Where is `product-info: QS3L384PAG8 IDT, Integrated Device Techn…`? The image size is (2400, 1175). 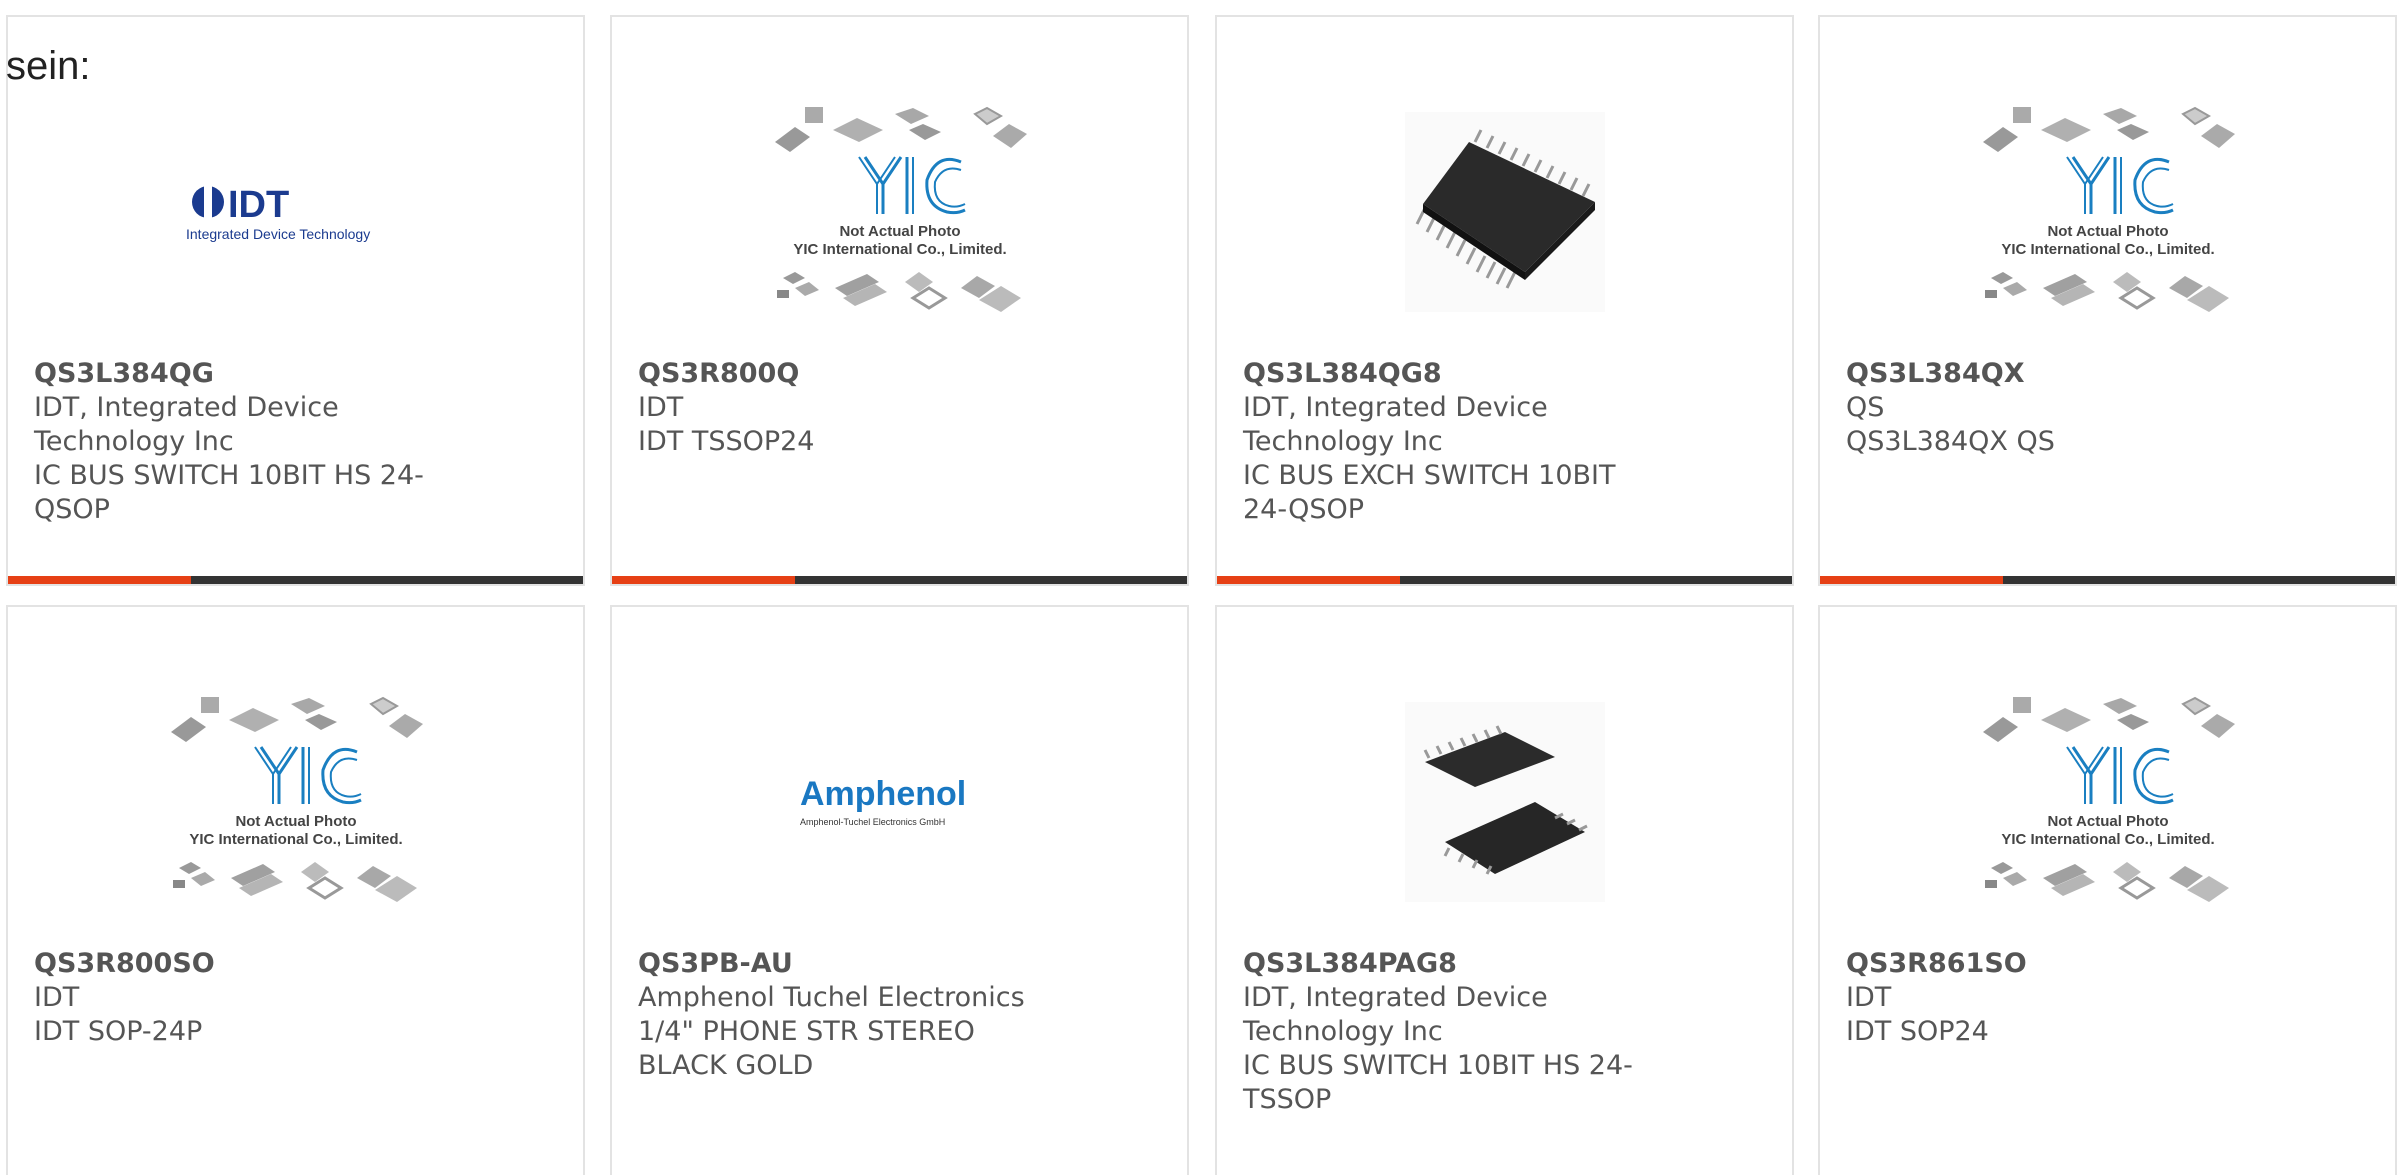
product-info: QS3L384PAG8 IDT, Integrated Device Techn… is located at coordinates (1443, 1032).